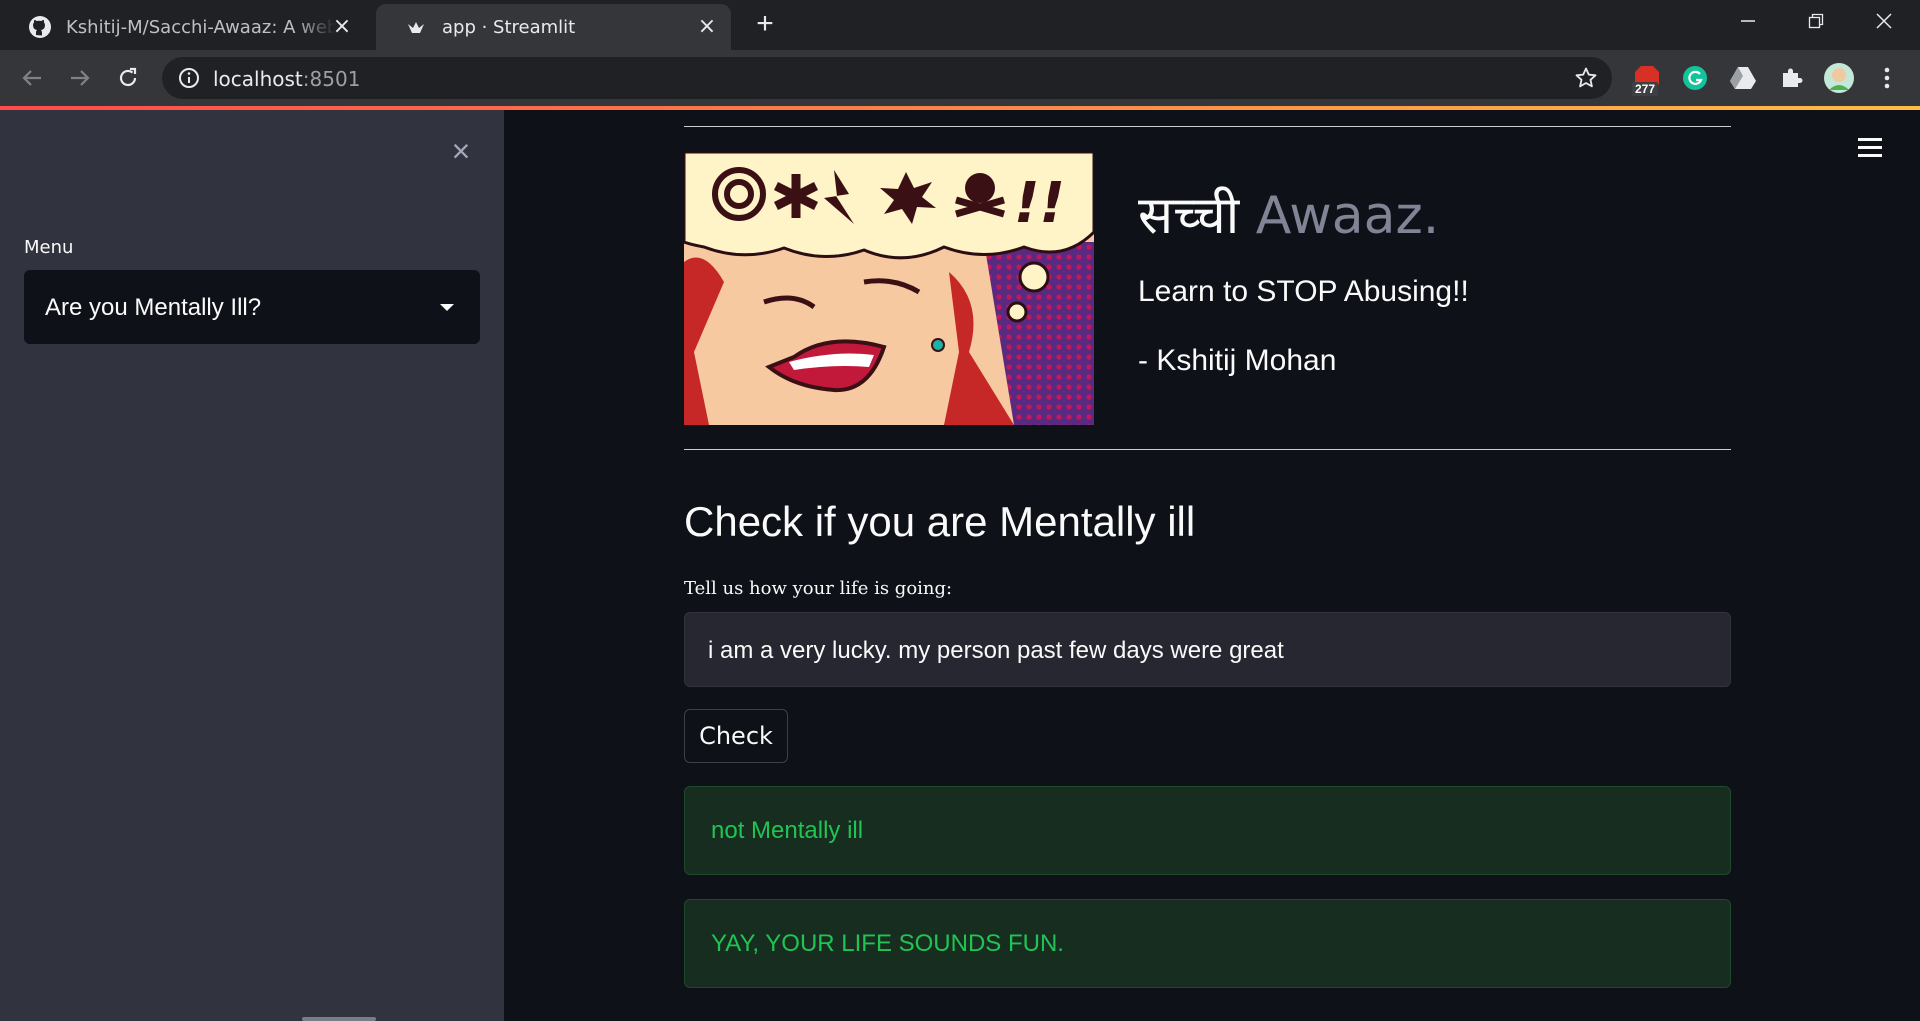 This screenshot has height=1021, width=1920. I want to click on forward-icon, so click(80, 78).